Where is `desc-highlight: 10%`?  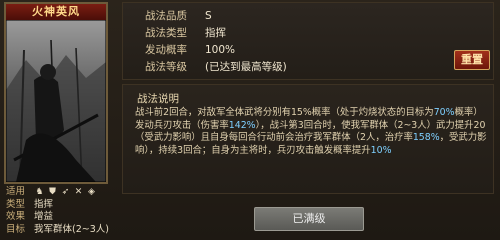 desc-highlight: 10% is located at coordinates (381, 150).